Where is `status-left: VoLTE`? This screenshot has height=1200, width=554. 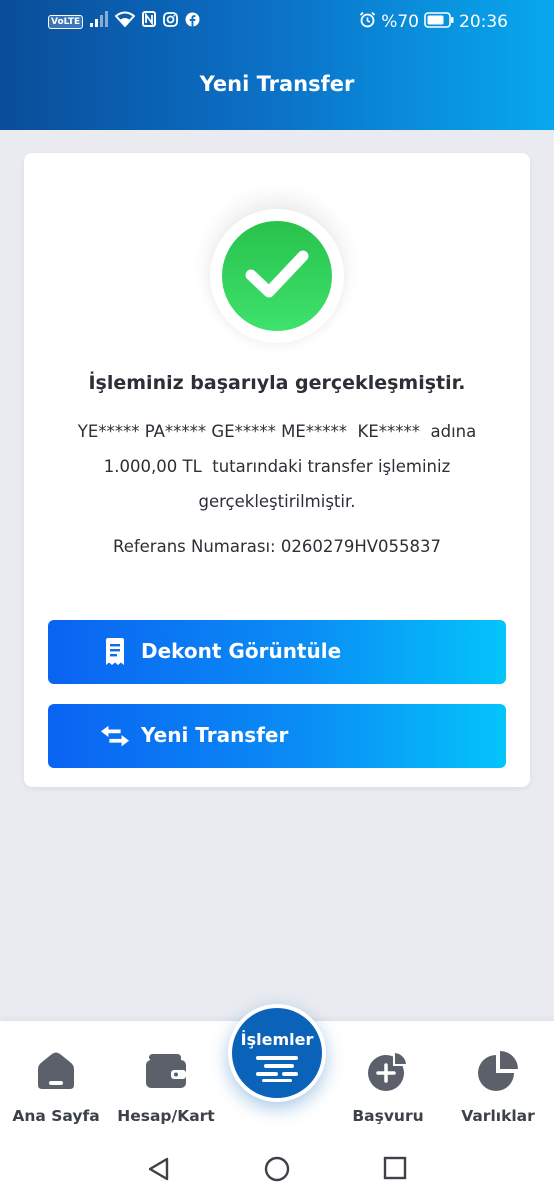
status-left: VoLTE is located at coordinates (124, 21).